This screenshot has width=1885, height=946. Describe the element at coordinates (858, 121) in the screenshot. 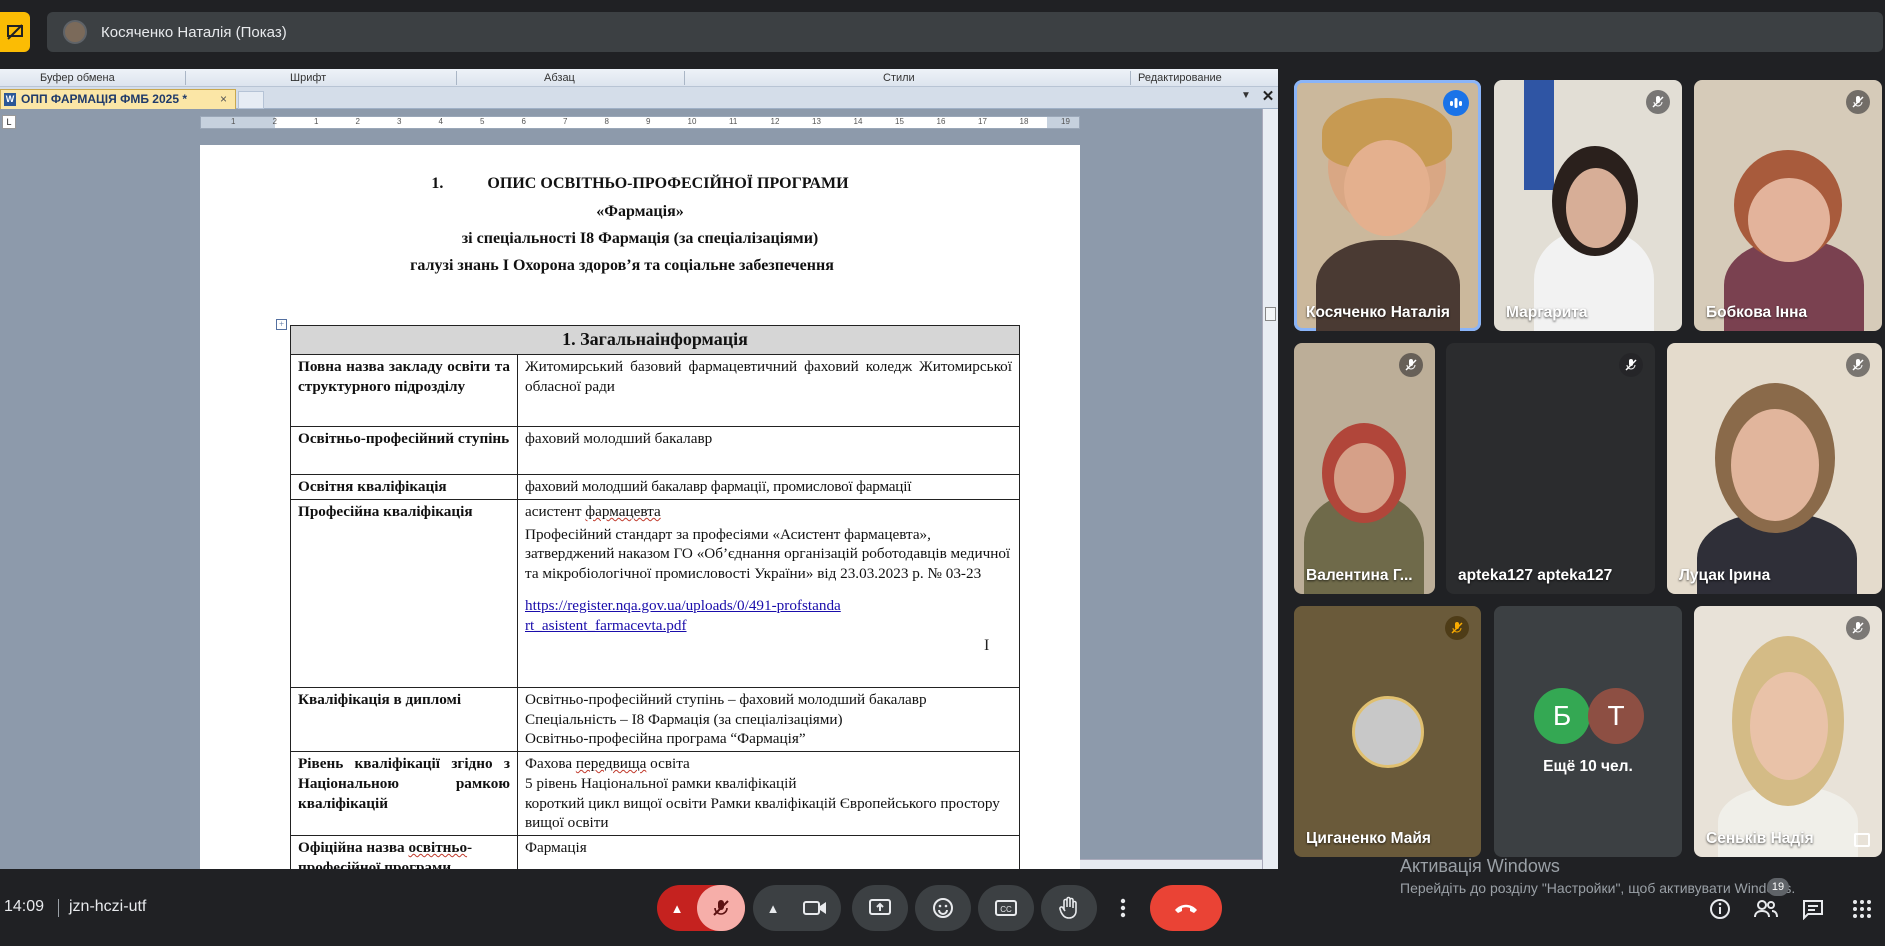

I see `ruler-tick: 14` at that location.